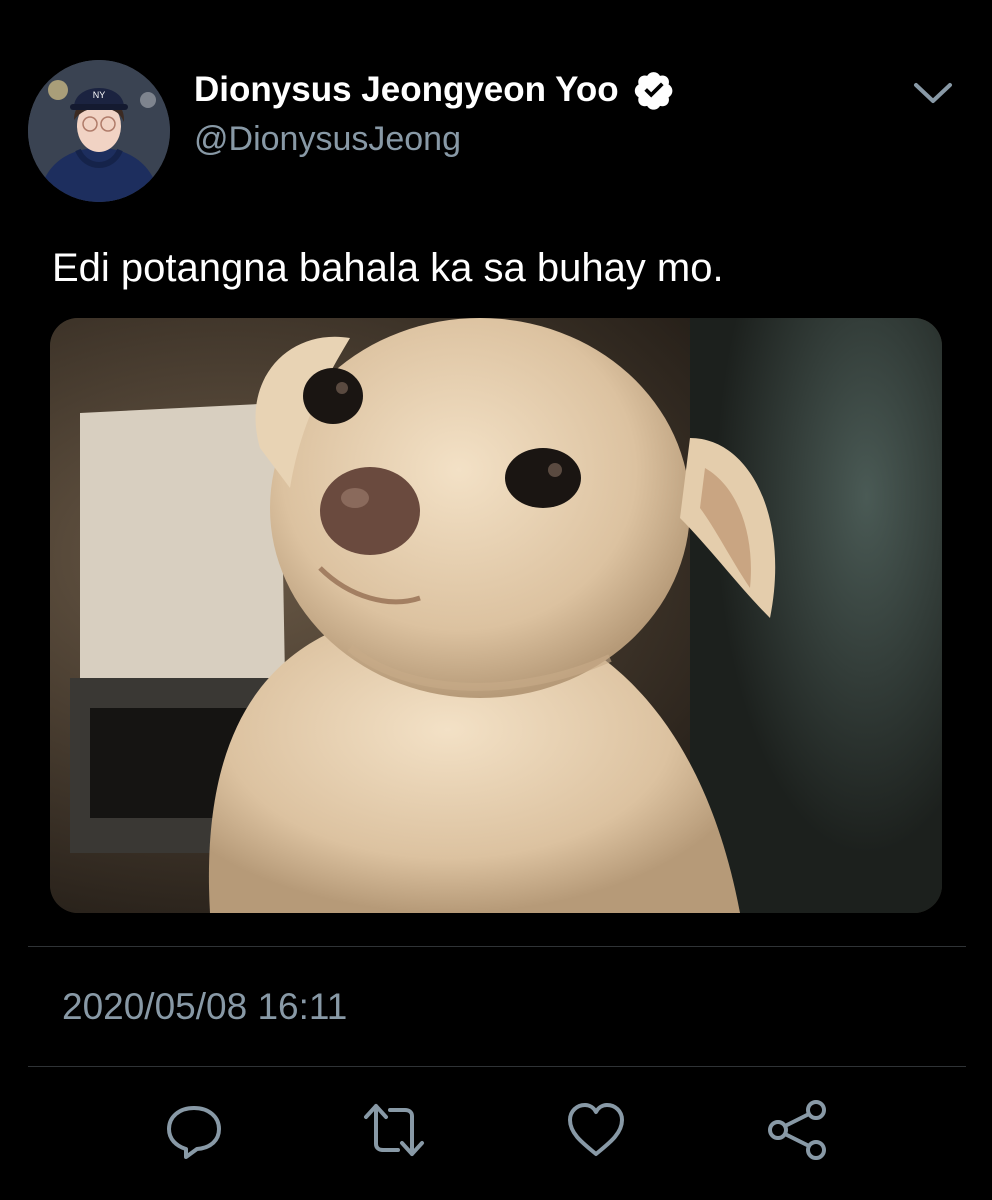 The image size is (992, 1200). I want to click on timestamp: 2020/05/08 16:11, so click(204, 1007).